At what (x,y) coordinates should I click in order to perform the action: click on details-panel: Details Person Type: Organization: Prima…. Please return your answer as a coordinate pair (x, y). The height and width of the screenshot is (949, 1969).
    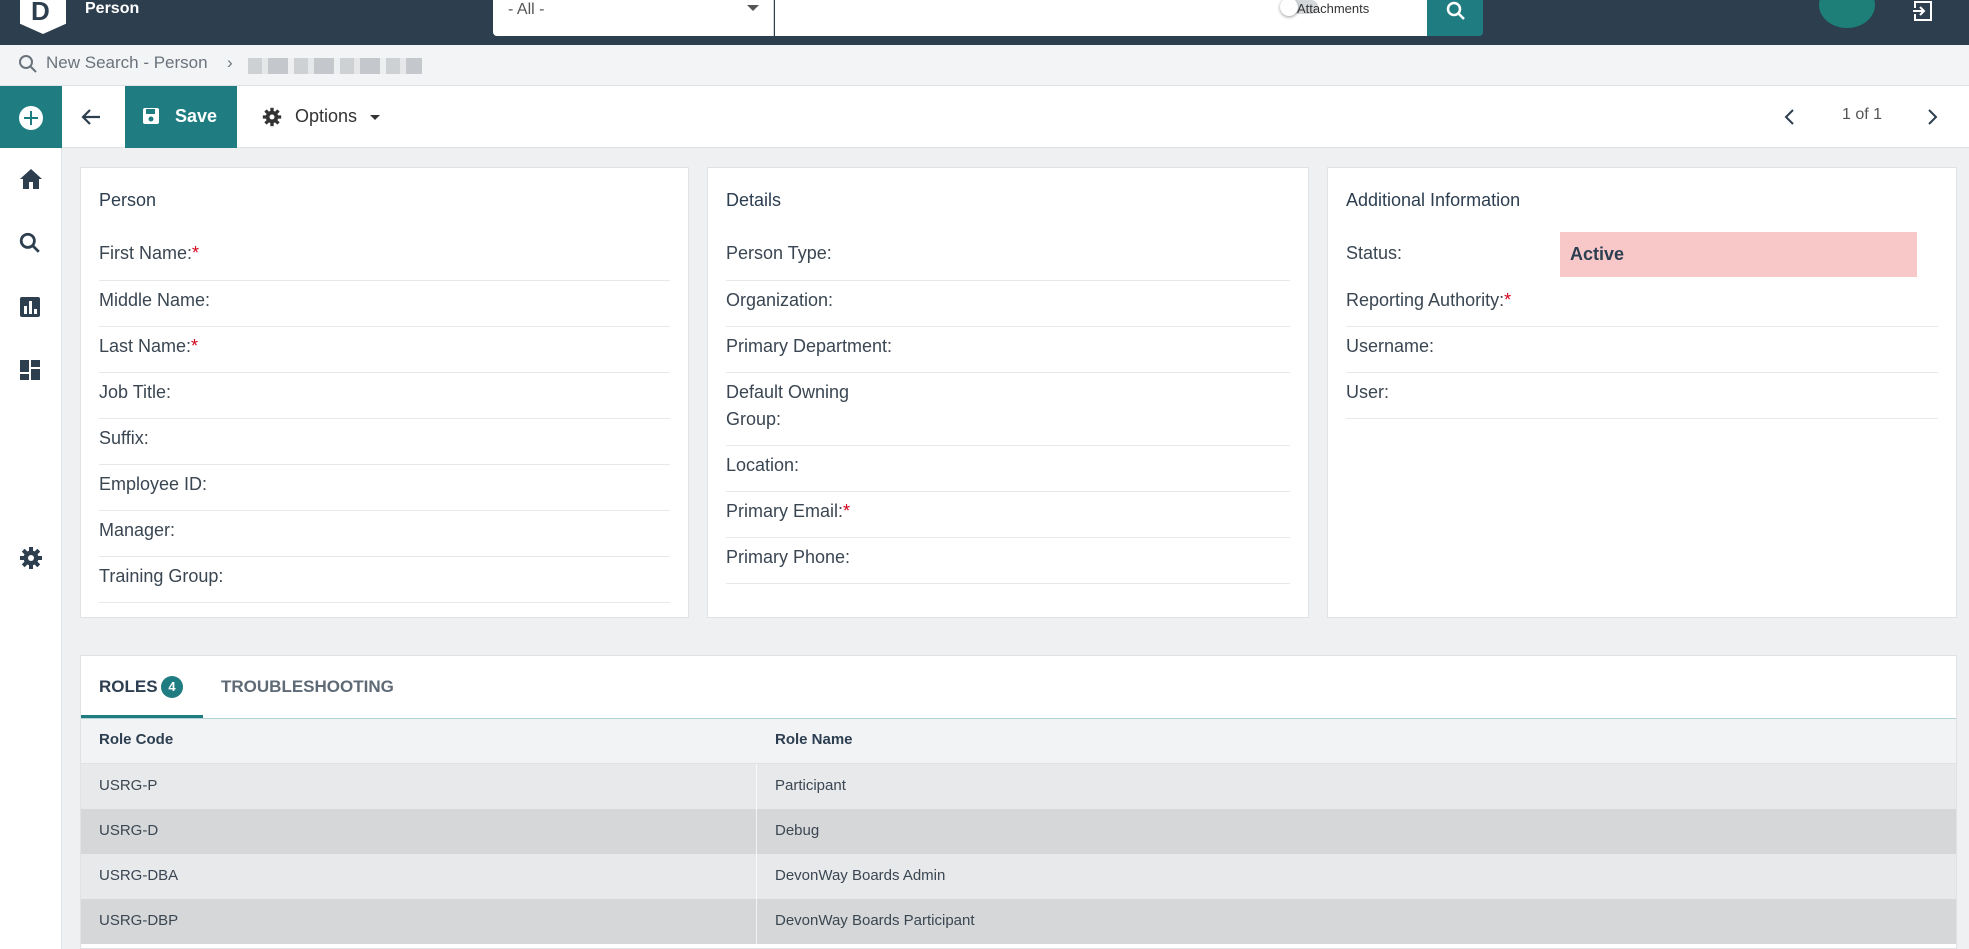
    Looking at the image, I should click on (1008, 392).